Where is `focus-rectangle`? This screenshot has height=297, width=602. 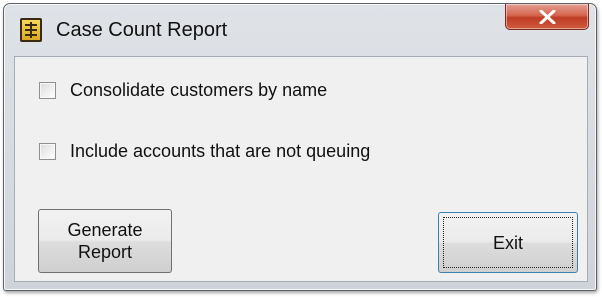
focus-rectangle is located at coordinates (508, 242).